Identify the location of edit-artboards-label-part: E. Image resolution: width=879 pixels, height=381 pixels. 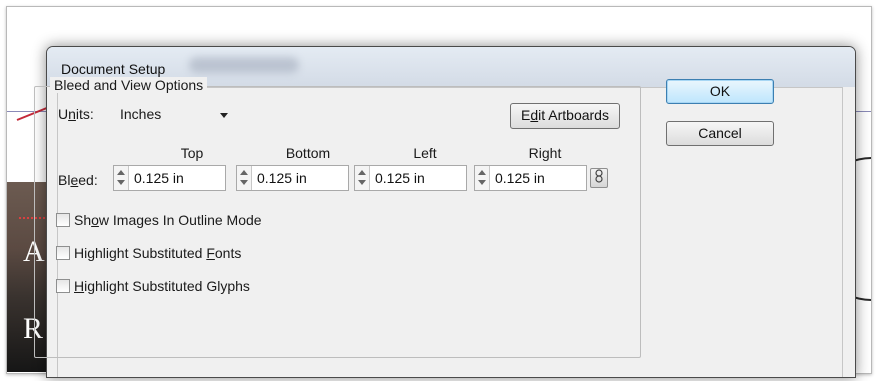
(526, 115).